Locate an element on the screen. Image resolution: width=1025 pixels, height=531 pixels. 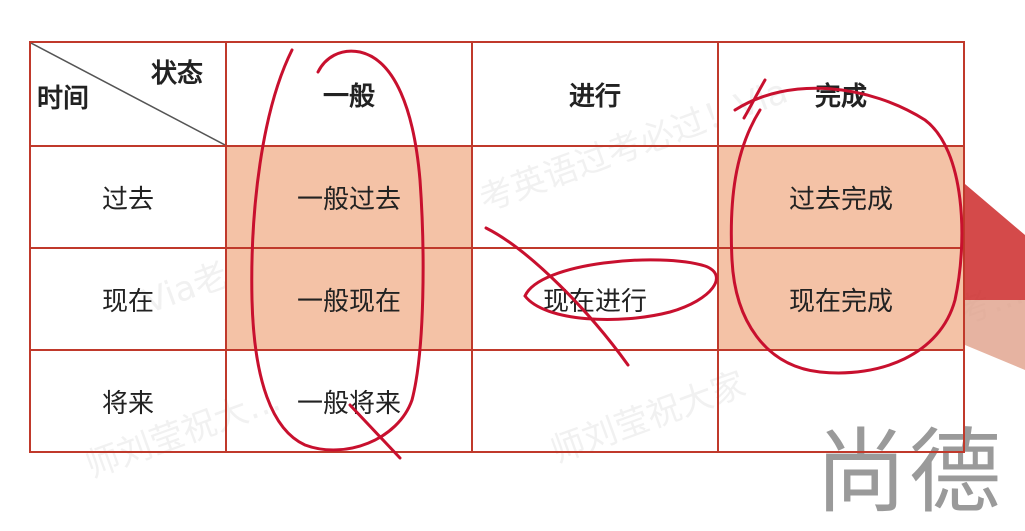
table-cell: 现在进行 is located at coordinates (595, 299).